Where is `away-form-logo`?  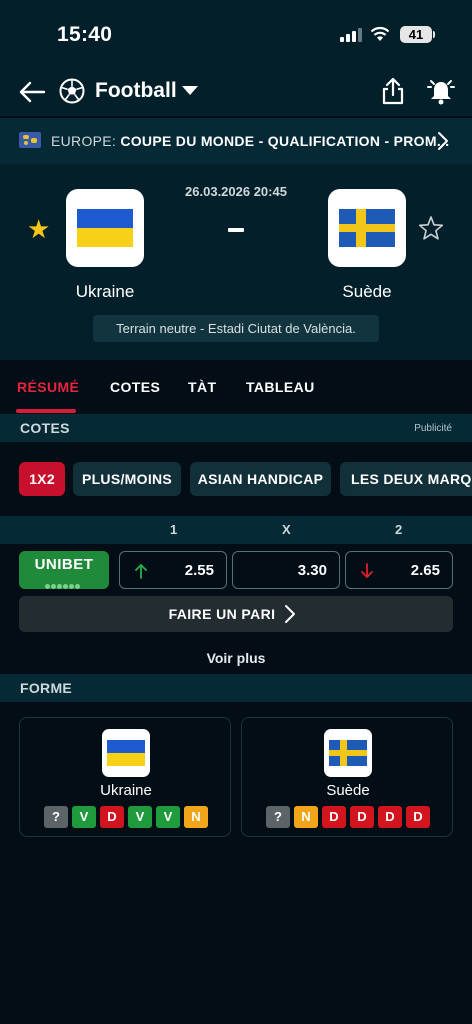 away-form-logo is located at coordinates (348, 753).